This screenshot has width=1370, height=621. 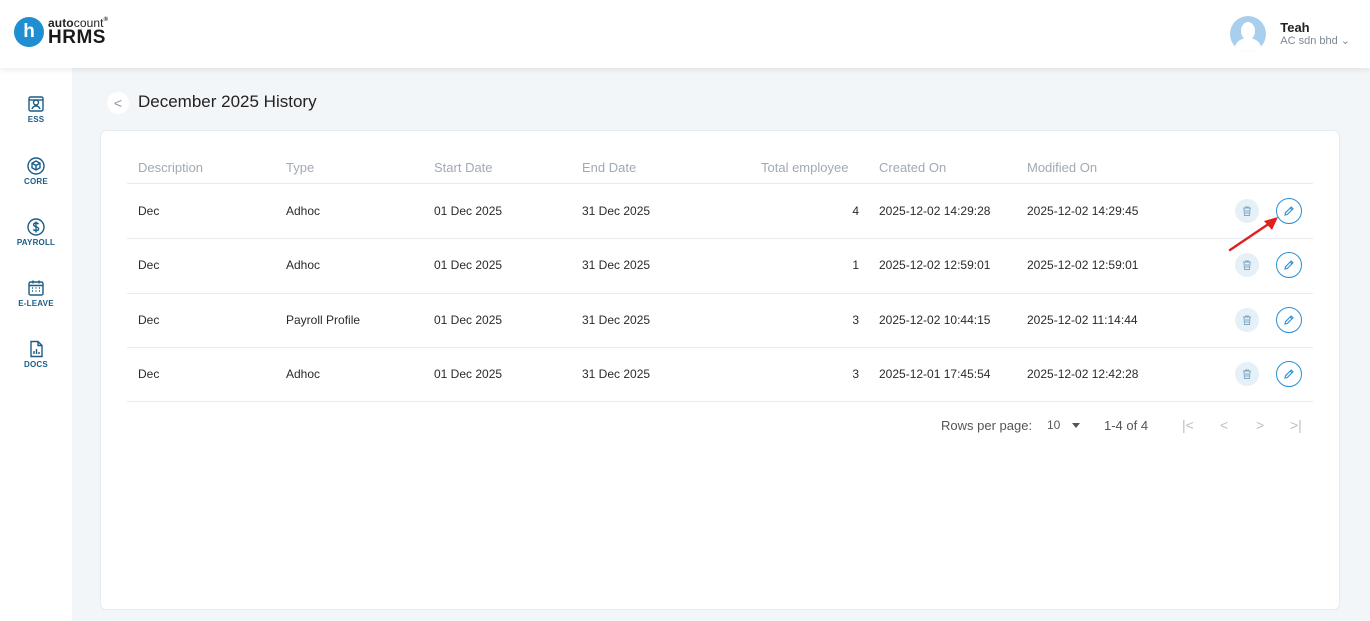 I want to click on pagination-range: 1-4 of 4, so click(x=1126, y=425).